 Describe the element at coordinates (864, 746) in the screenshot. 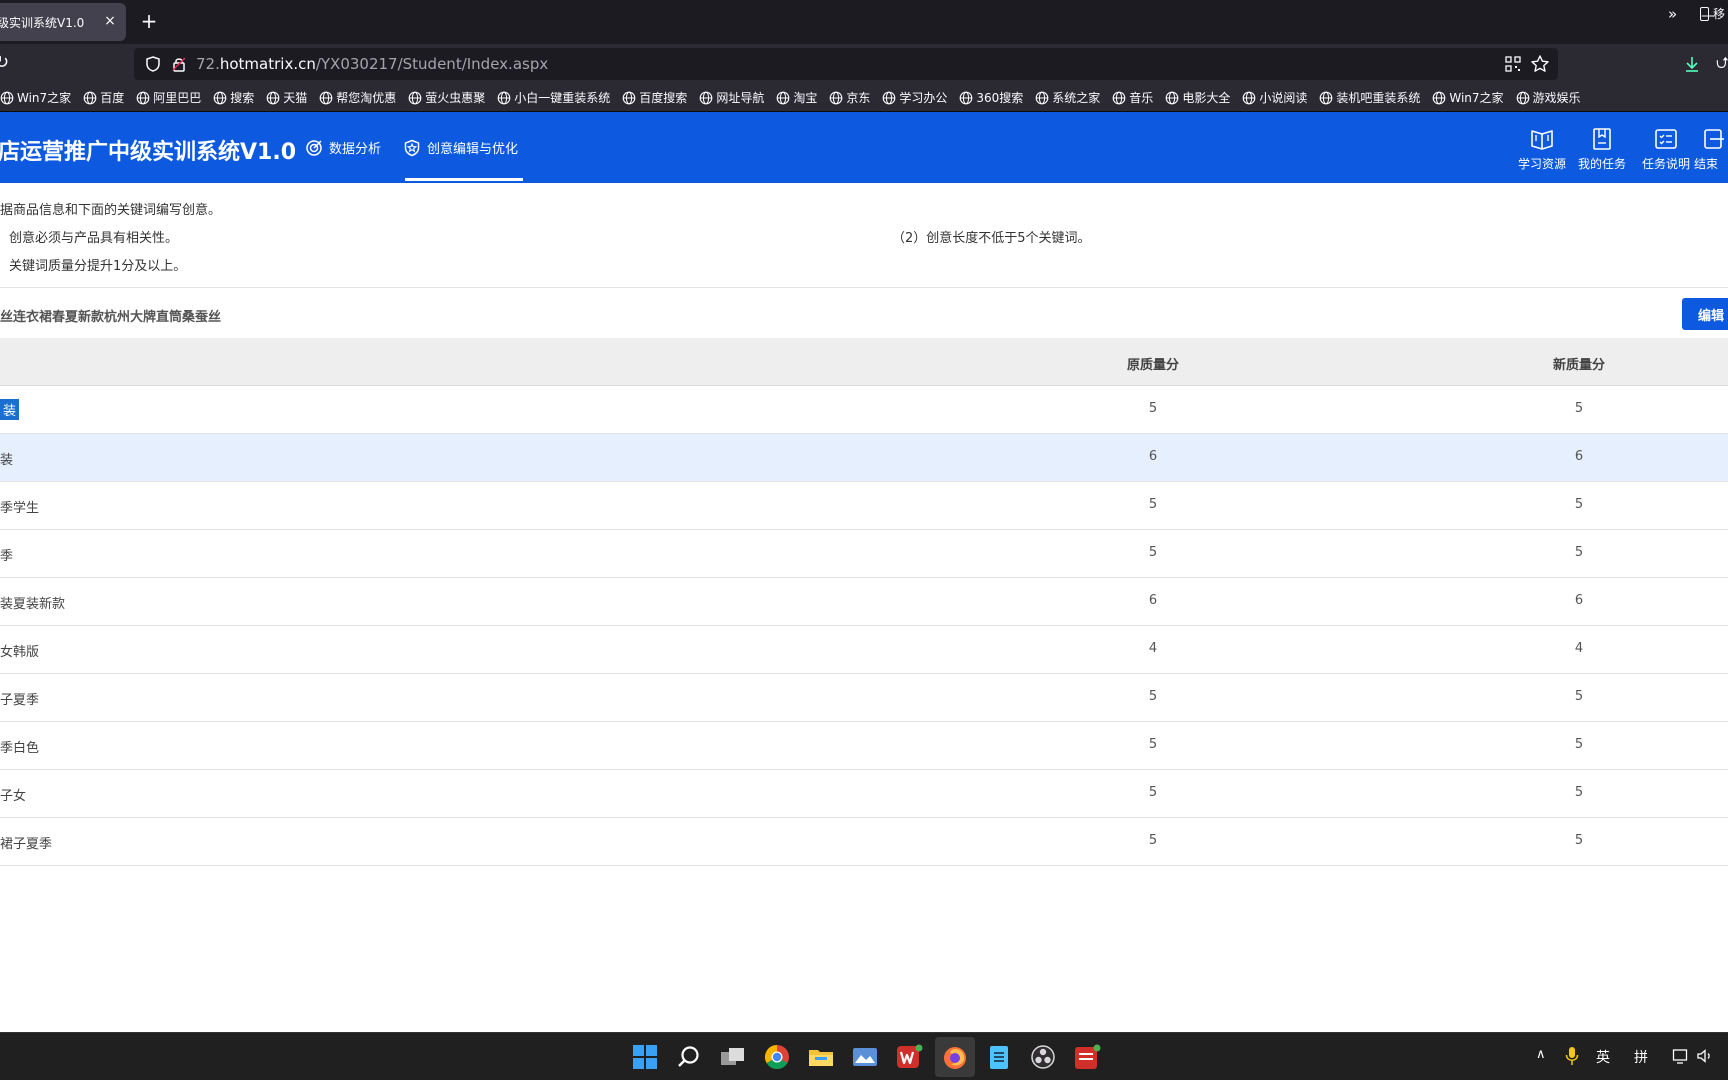

I see `table-row: 季白色 5 5` at that location.